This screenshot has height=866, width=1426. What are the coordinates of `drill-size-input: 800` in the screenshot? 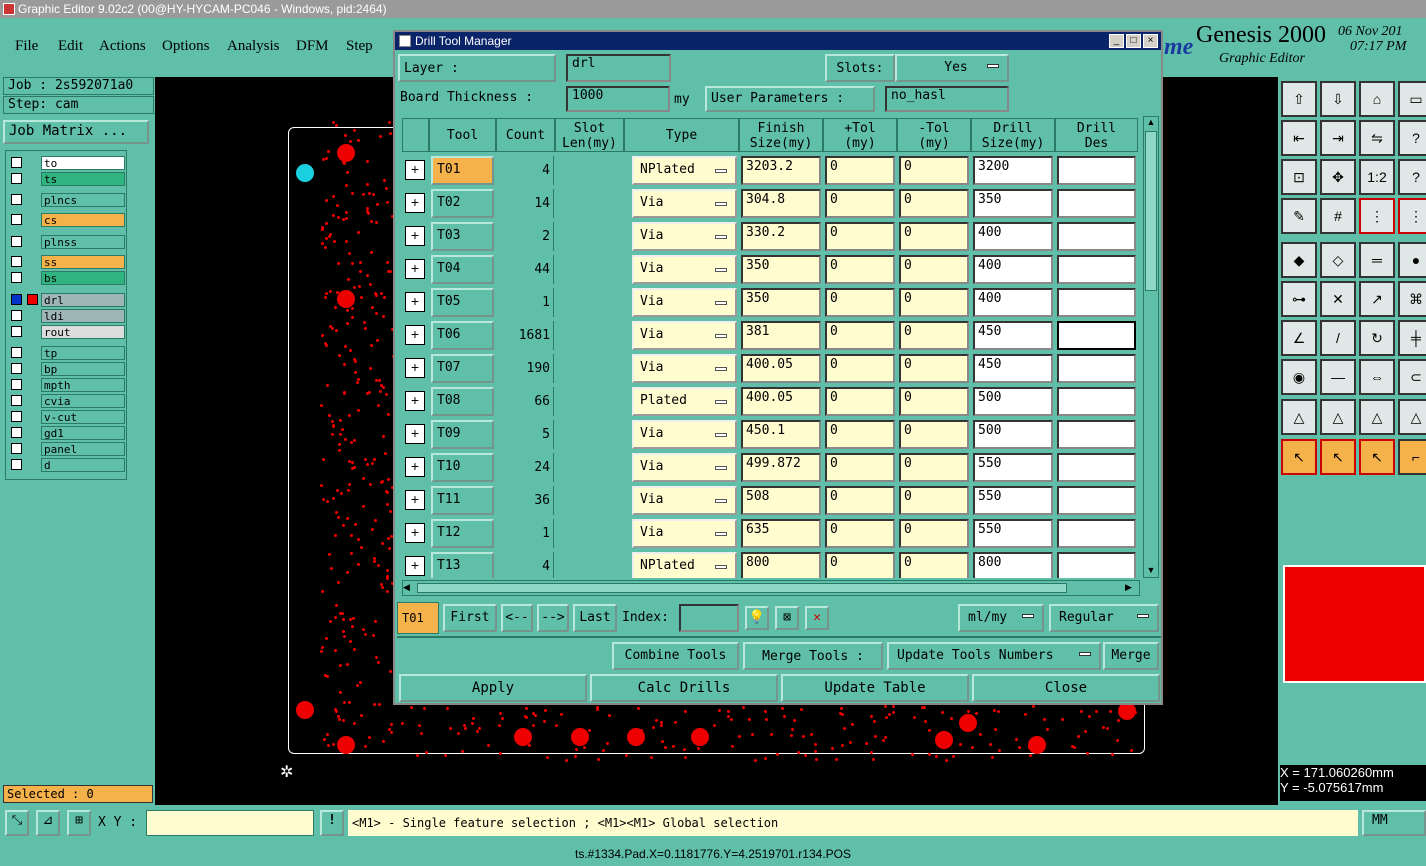 It's located at (1013, 565).